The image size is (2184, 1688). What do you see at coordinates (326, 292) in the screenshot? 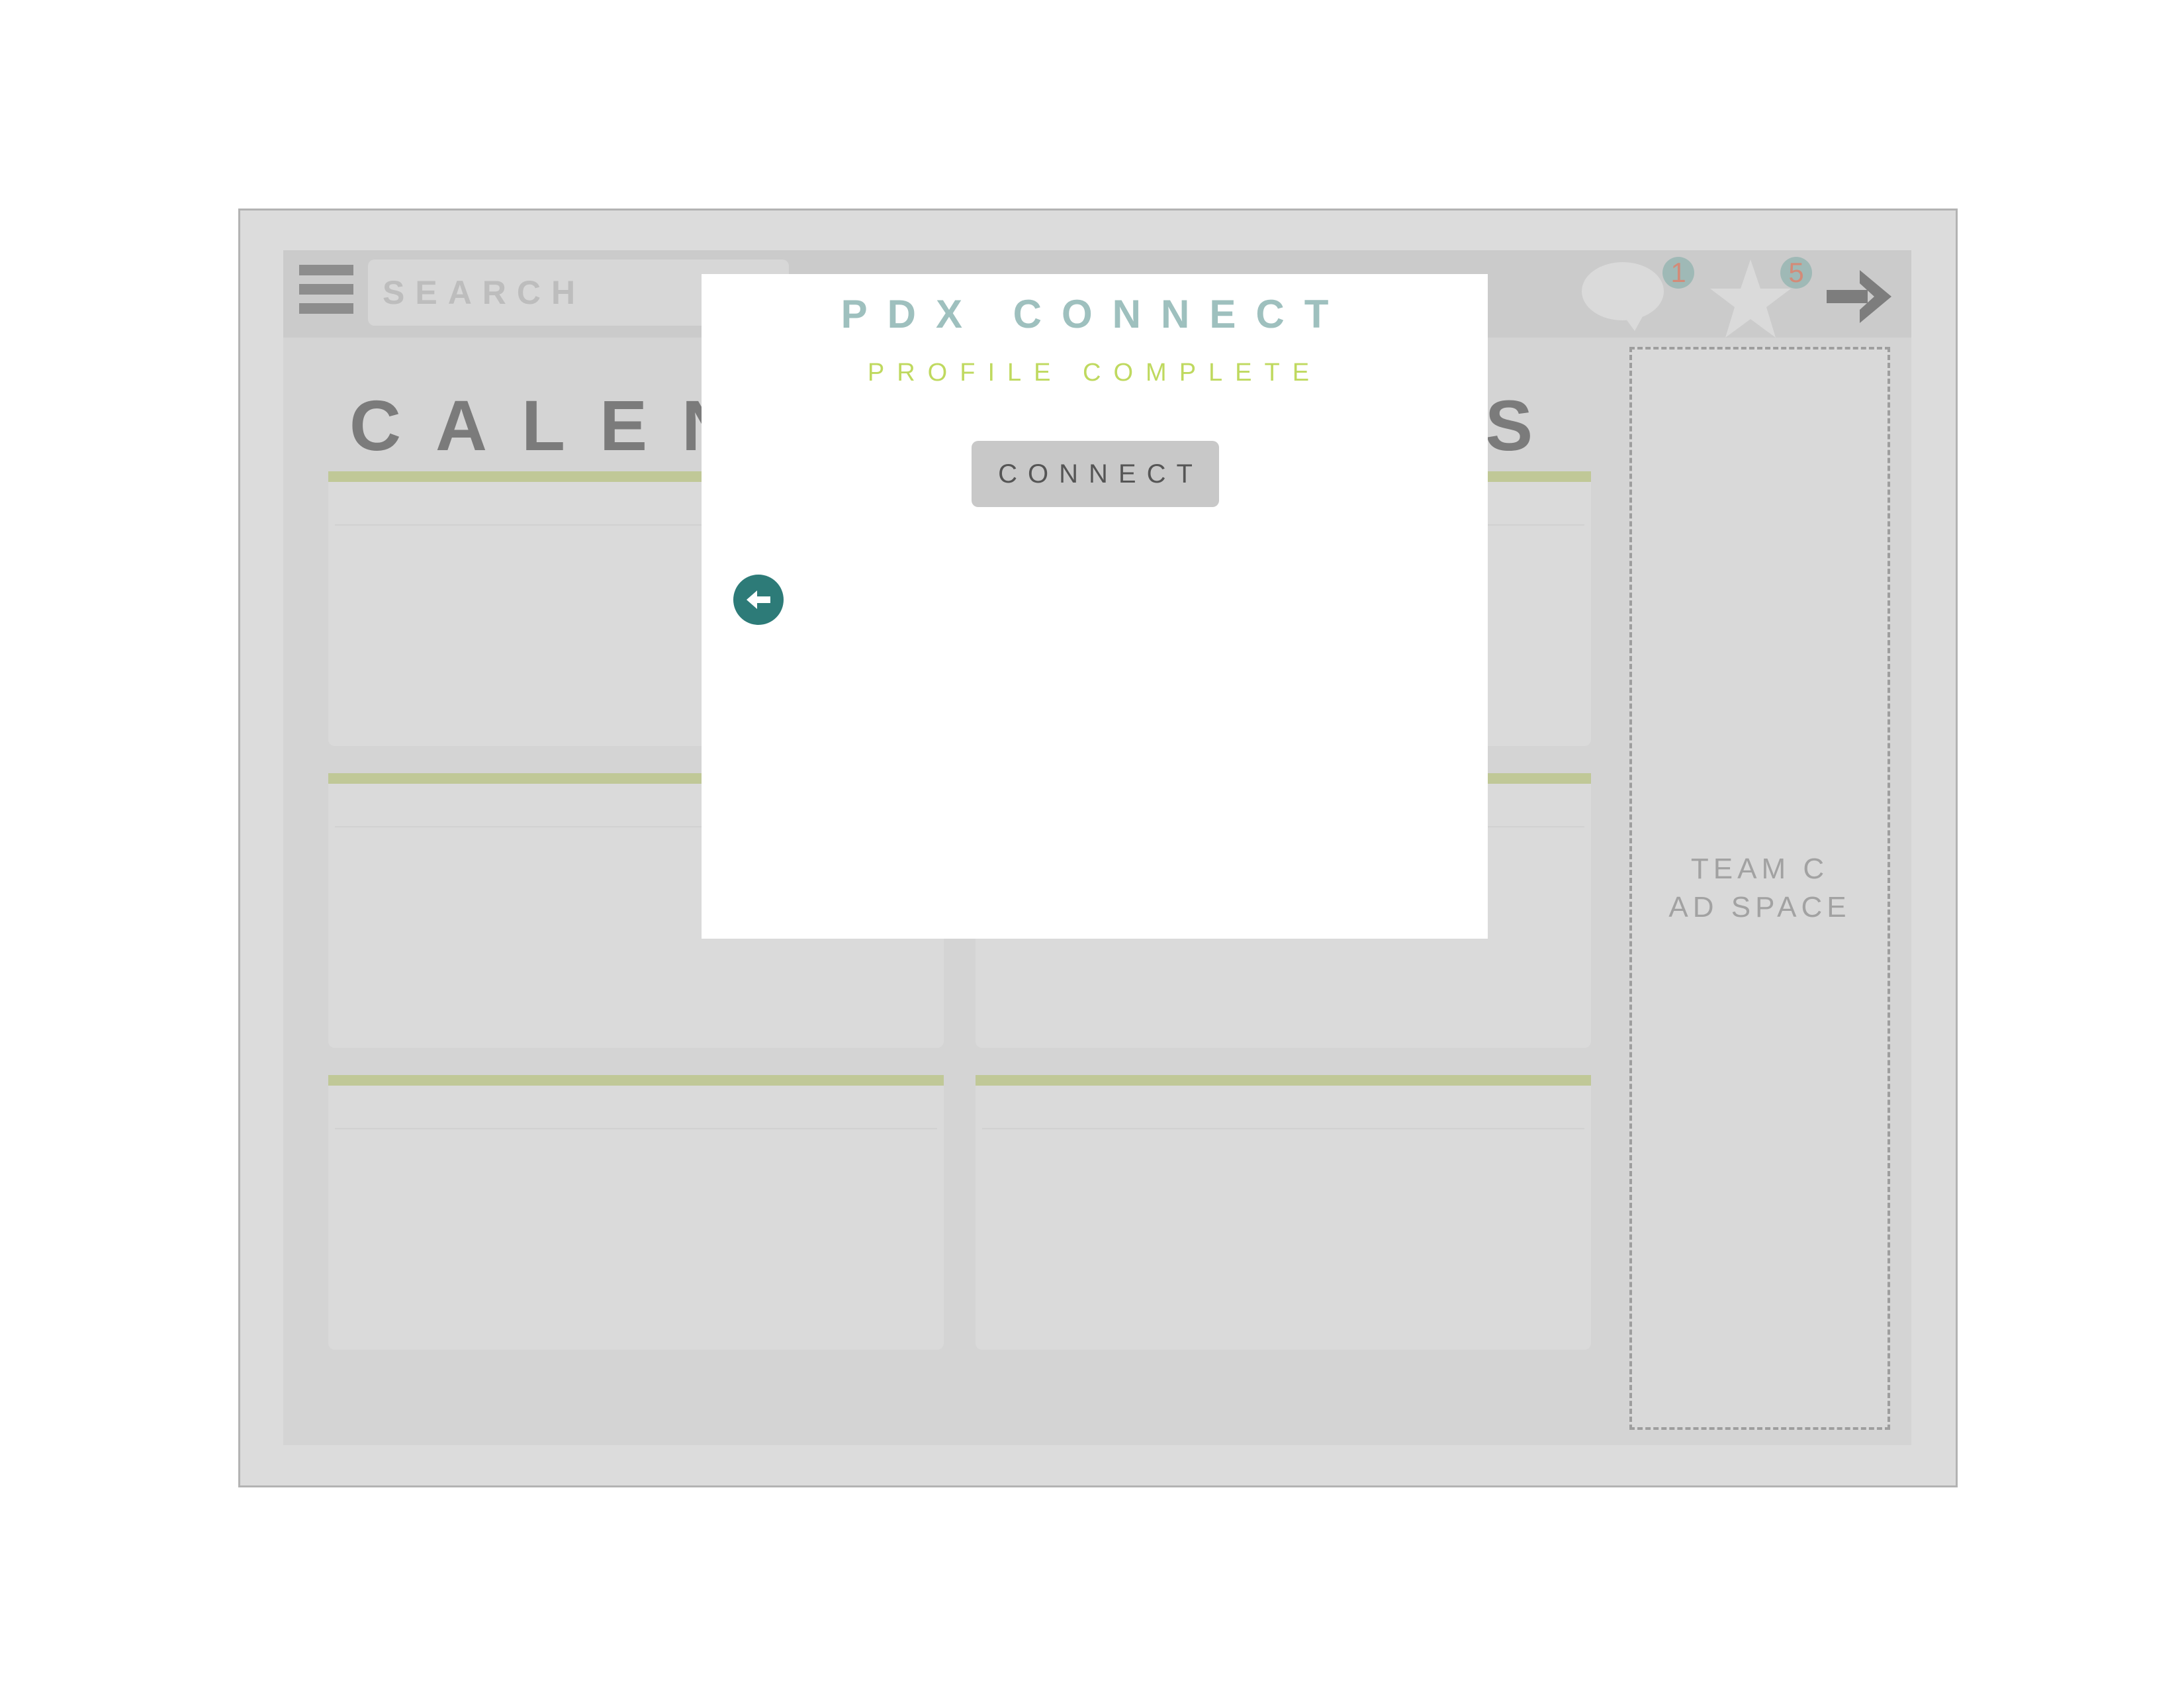
I see `hamburger-menu-icon` at bounding box center [326, 292].